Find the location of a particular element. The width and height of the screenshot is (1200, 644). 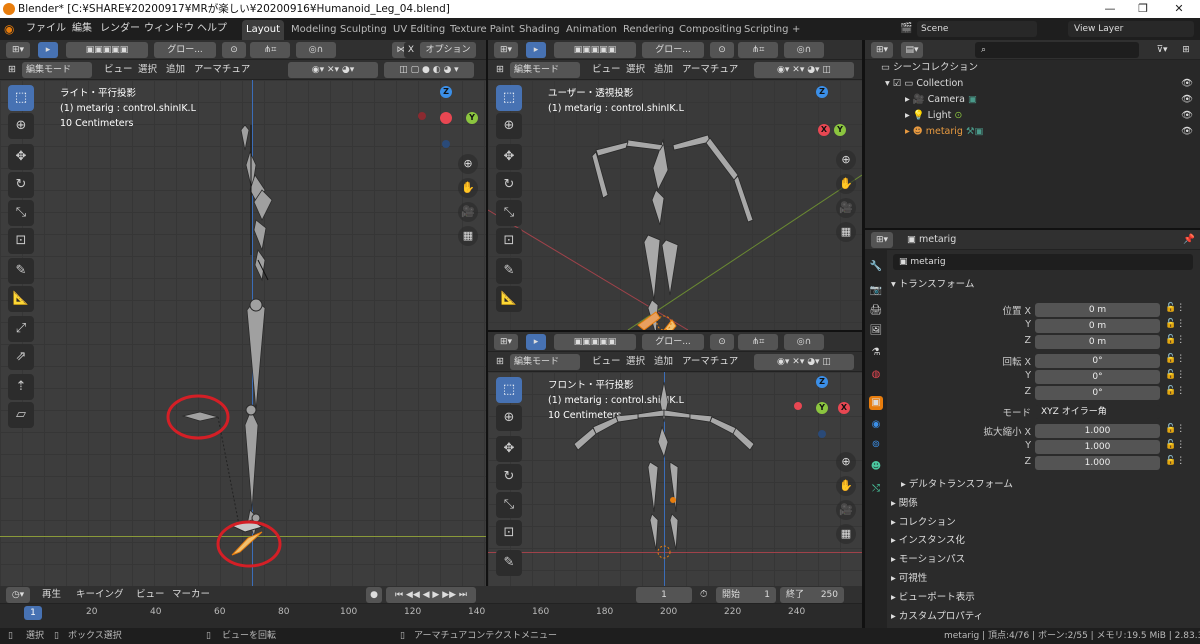

collections-panel: ▸ コレクション is located at coordinates (1045, 523).